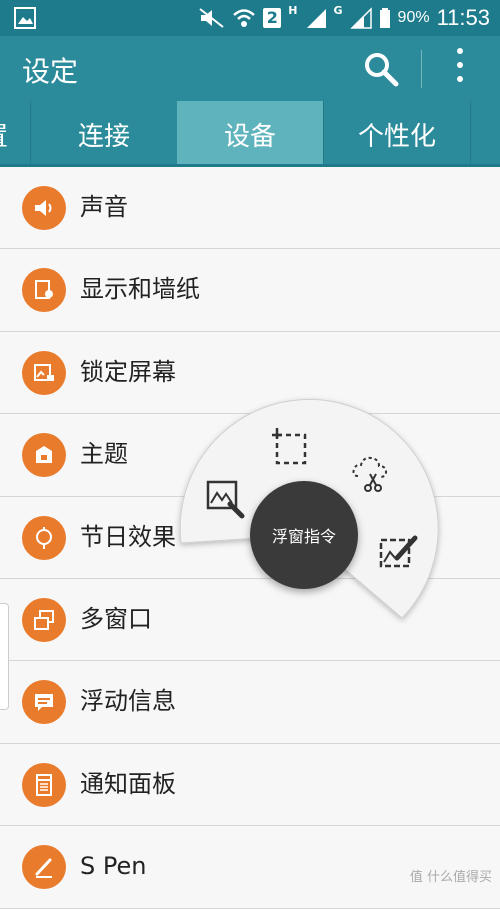  Describe the element at coordinates (396, 134) in the screenshot. I see `tab-personalization: 个性化` at that location.